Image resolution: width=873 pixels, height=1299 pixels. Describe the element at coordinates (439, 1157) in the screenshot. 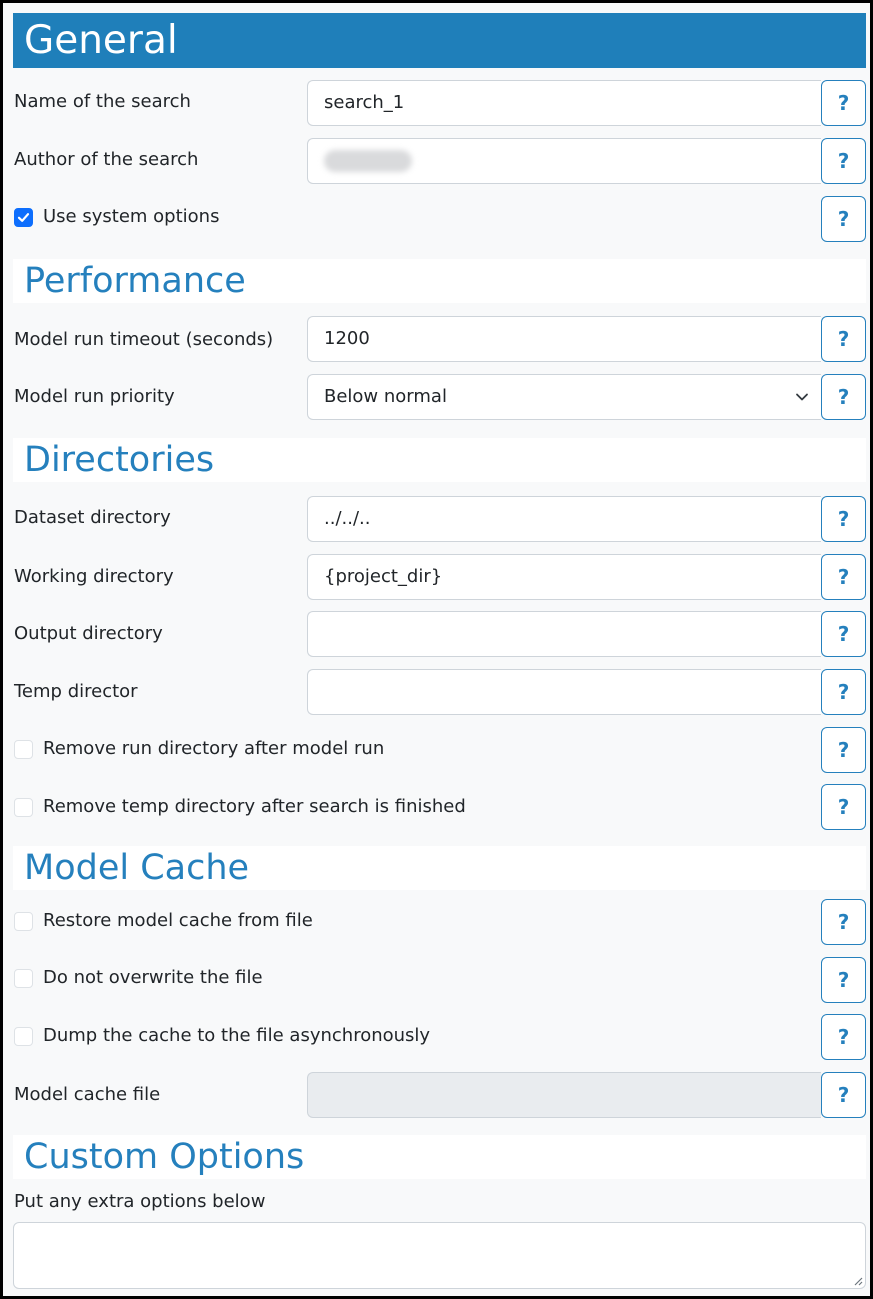

I see `custom-options-title: Custom Options` at that location.